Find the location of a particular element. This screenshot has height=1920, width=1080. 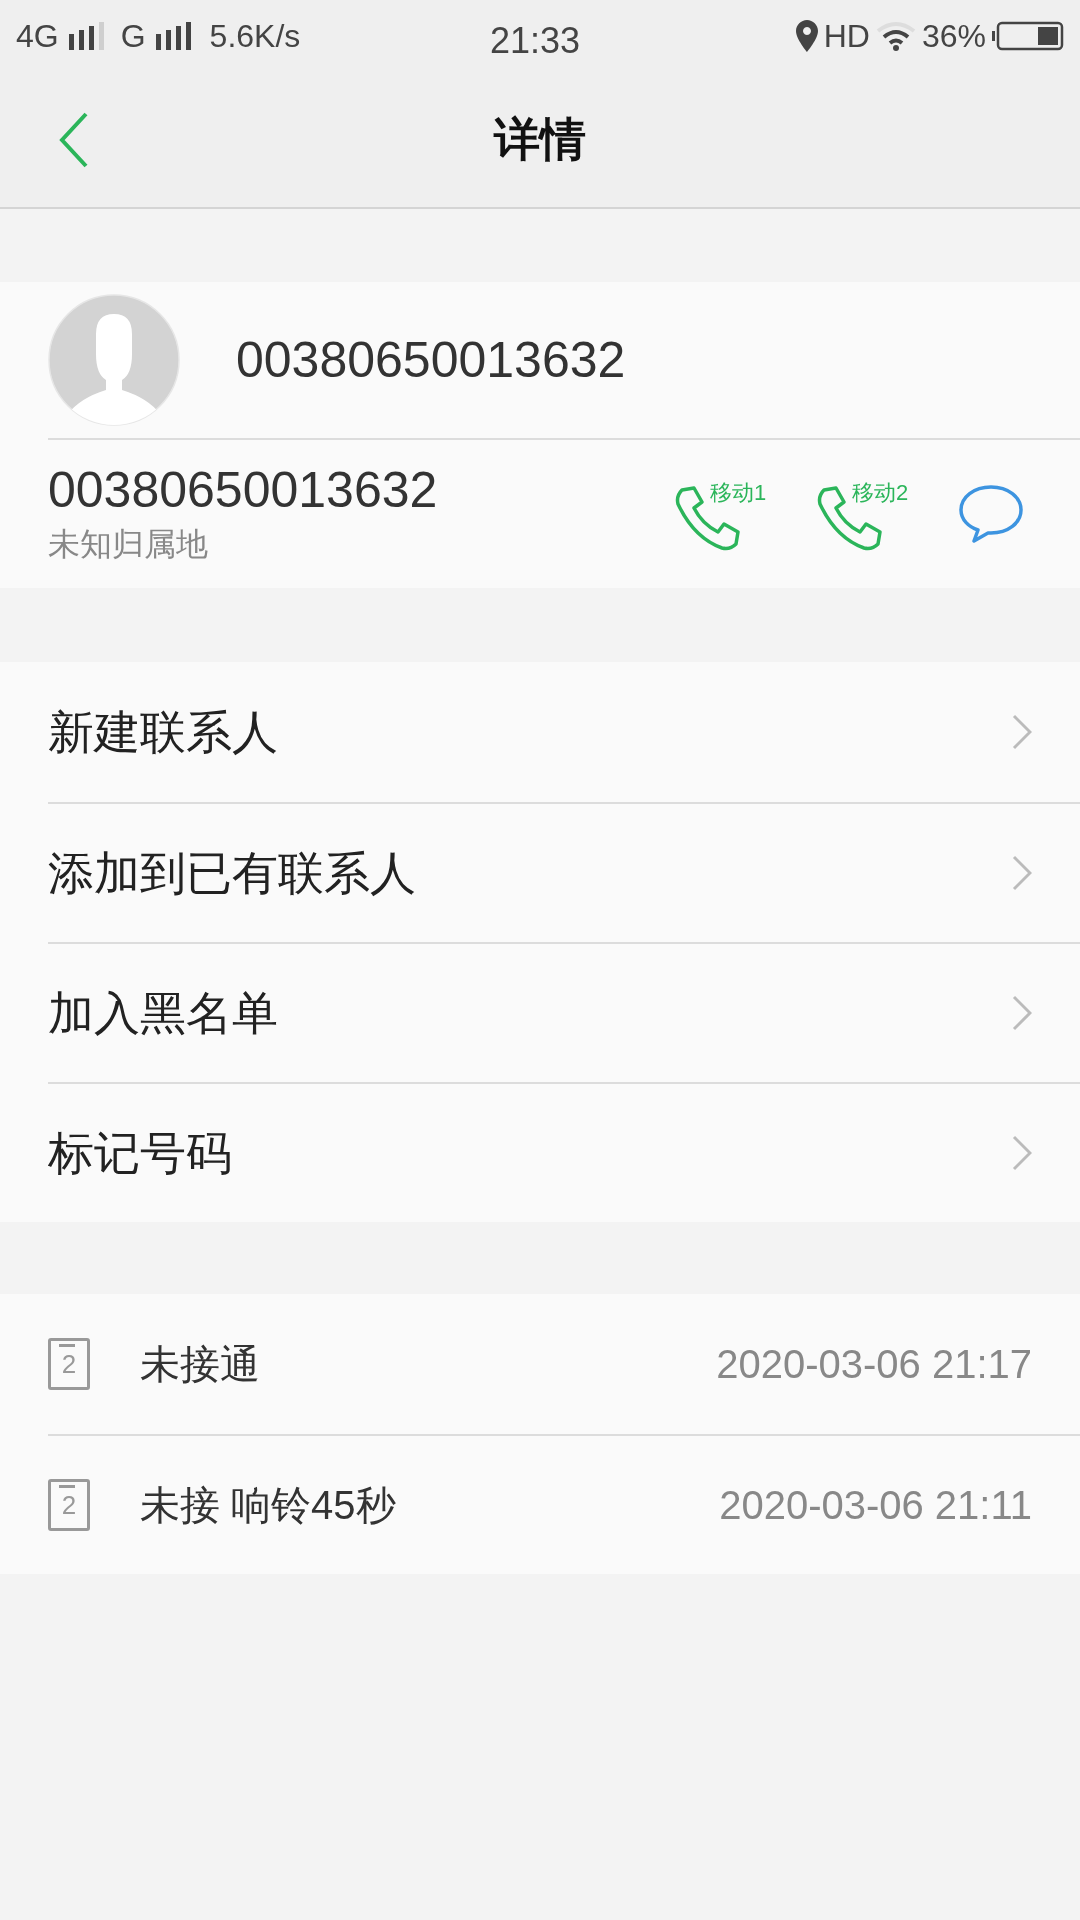

call-time: 2020-03-06 21:17 is located at coordinates (874, 1364).